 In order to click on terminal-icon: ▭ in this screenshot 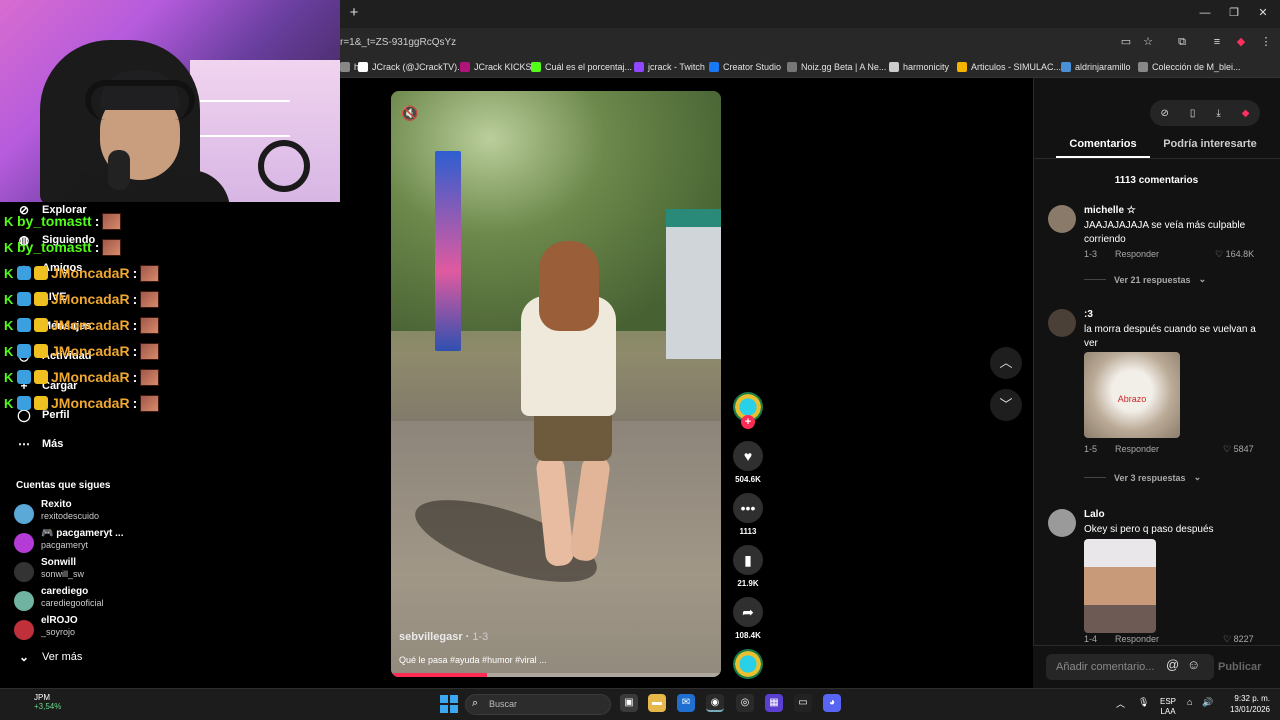, I will do `click(803, 703)`.